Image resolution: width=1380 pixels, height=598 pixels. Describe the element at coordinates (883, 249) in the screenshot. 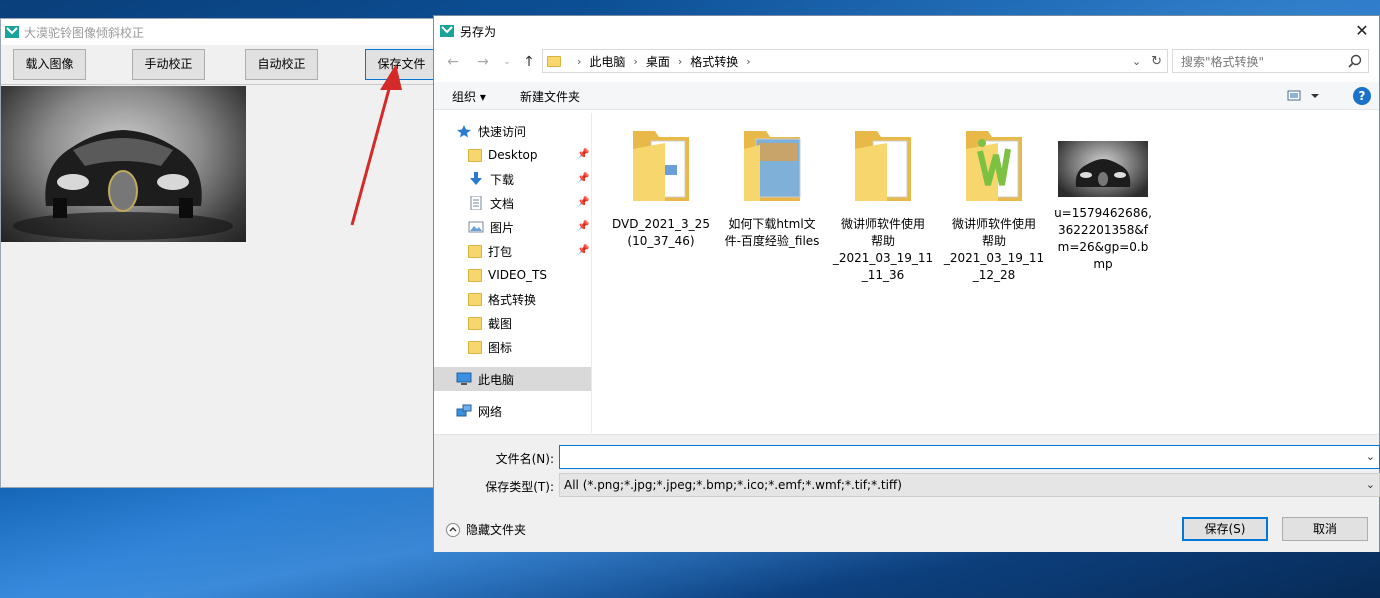

I see `file-name: 微讲师软件使用 帮助 _2021_03_19_11 _11_36` at that location.